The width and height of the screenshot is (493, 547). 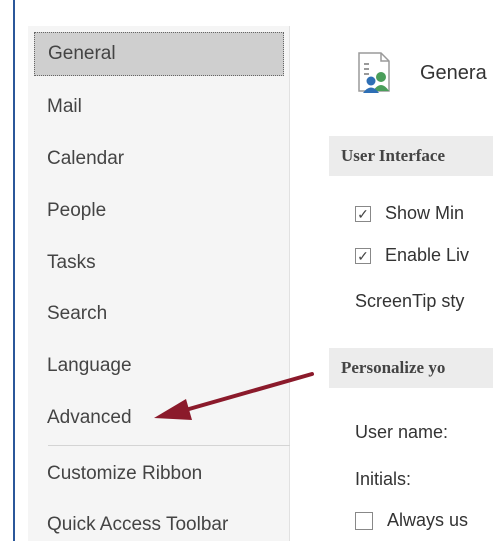 I want to click on general-options-icon, so click(x=374, y=72).